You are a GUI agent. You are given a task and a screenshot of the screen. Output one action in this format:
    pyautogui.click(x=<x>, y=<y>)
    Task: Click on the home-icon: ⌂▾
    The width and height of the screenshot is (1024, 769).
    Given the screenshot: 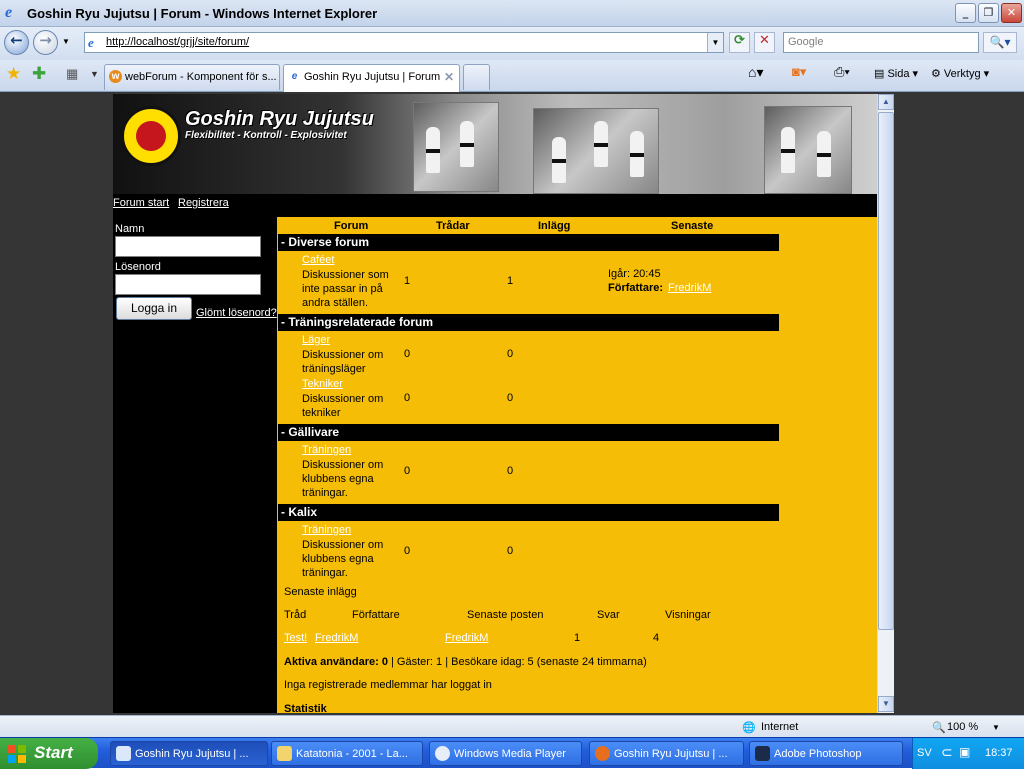 What is the action you would take?
    pyautogui.click(x=755, y=72)
    